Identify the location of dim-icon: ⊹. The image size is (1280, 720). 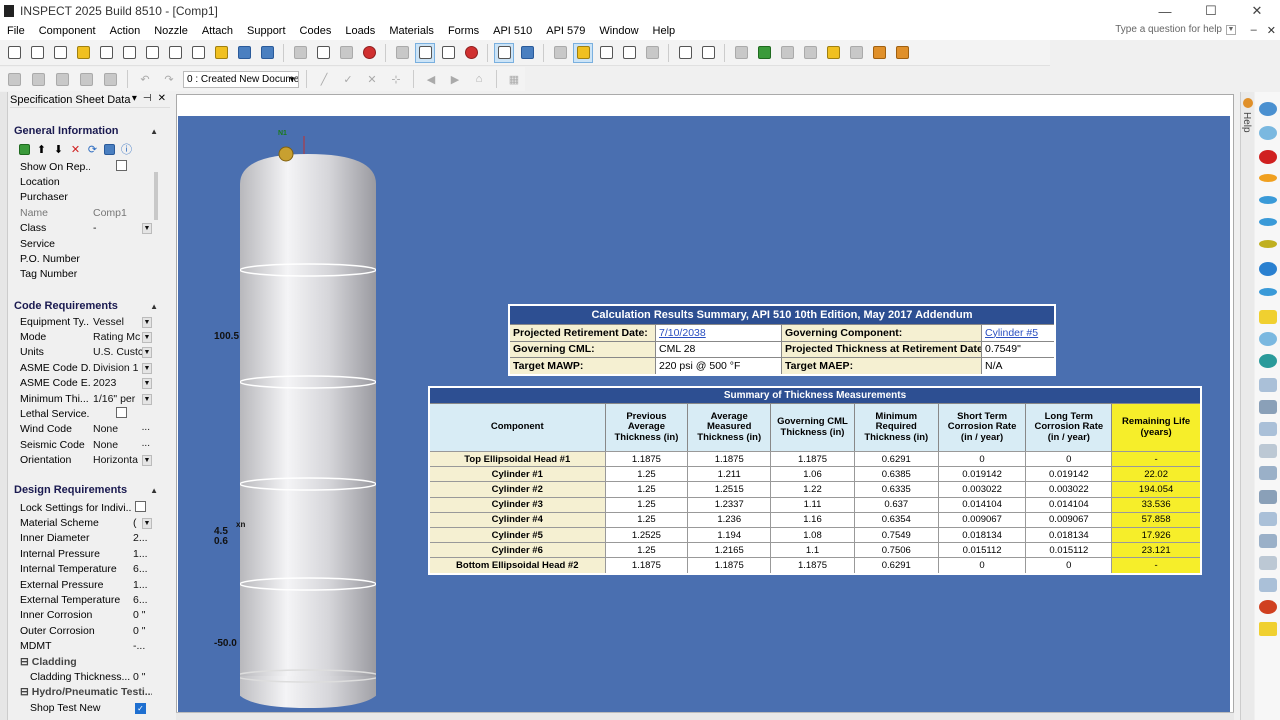
(396, 79).